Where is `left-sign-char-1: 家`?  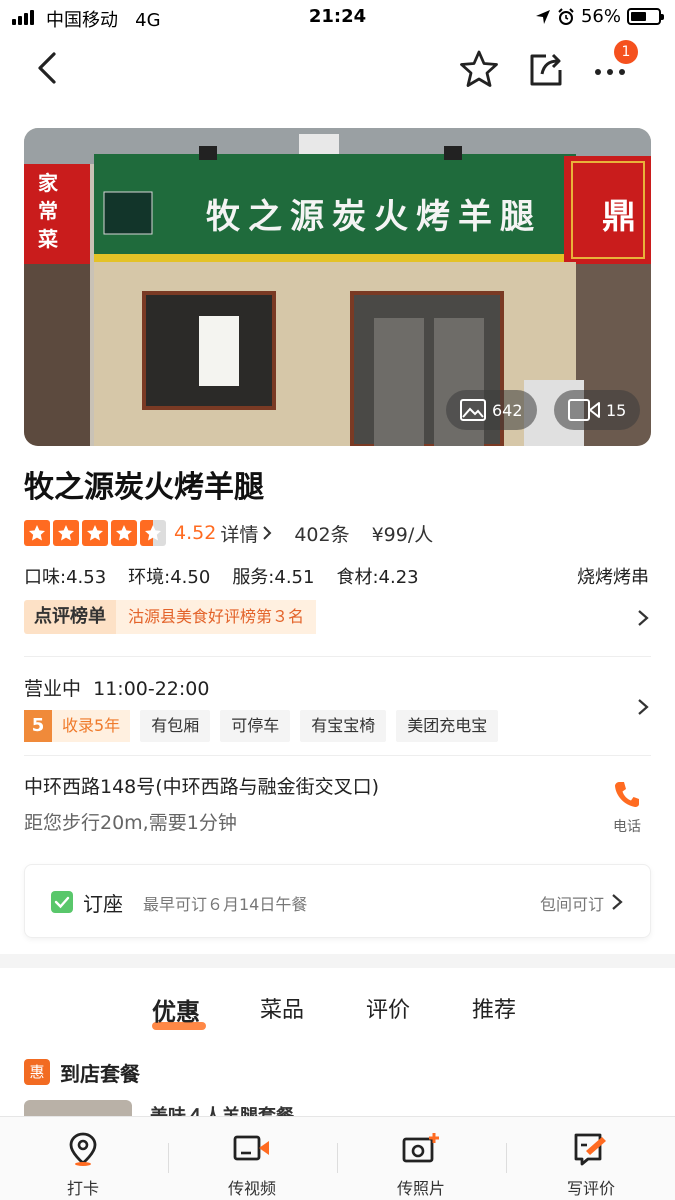
left-sign-char-1: 家 is located at coordinates (48, 183).